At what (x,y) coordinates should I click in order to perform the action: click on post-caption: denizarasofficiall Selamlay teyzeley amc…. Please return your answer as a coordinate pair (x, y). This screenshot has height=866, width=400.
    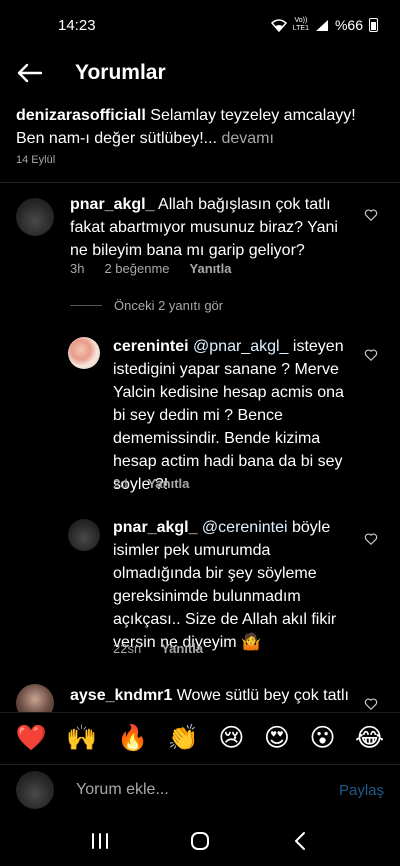
    Looking at the image, I should click on (201, 127).